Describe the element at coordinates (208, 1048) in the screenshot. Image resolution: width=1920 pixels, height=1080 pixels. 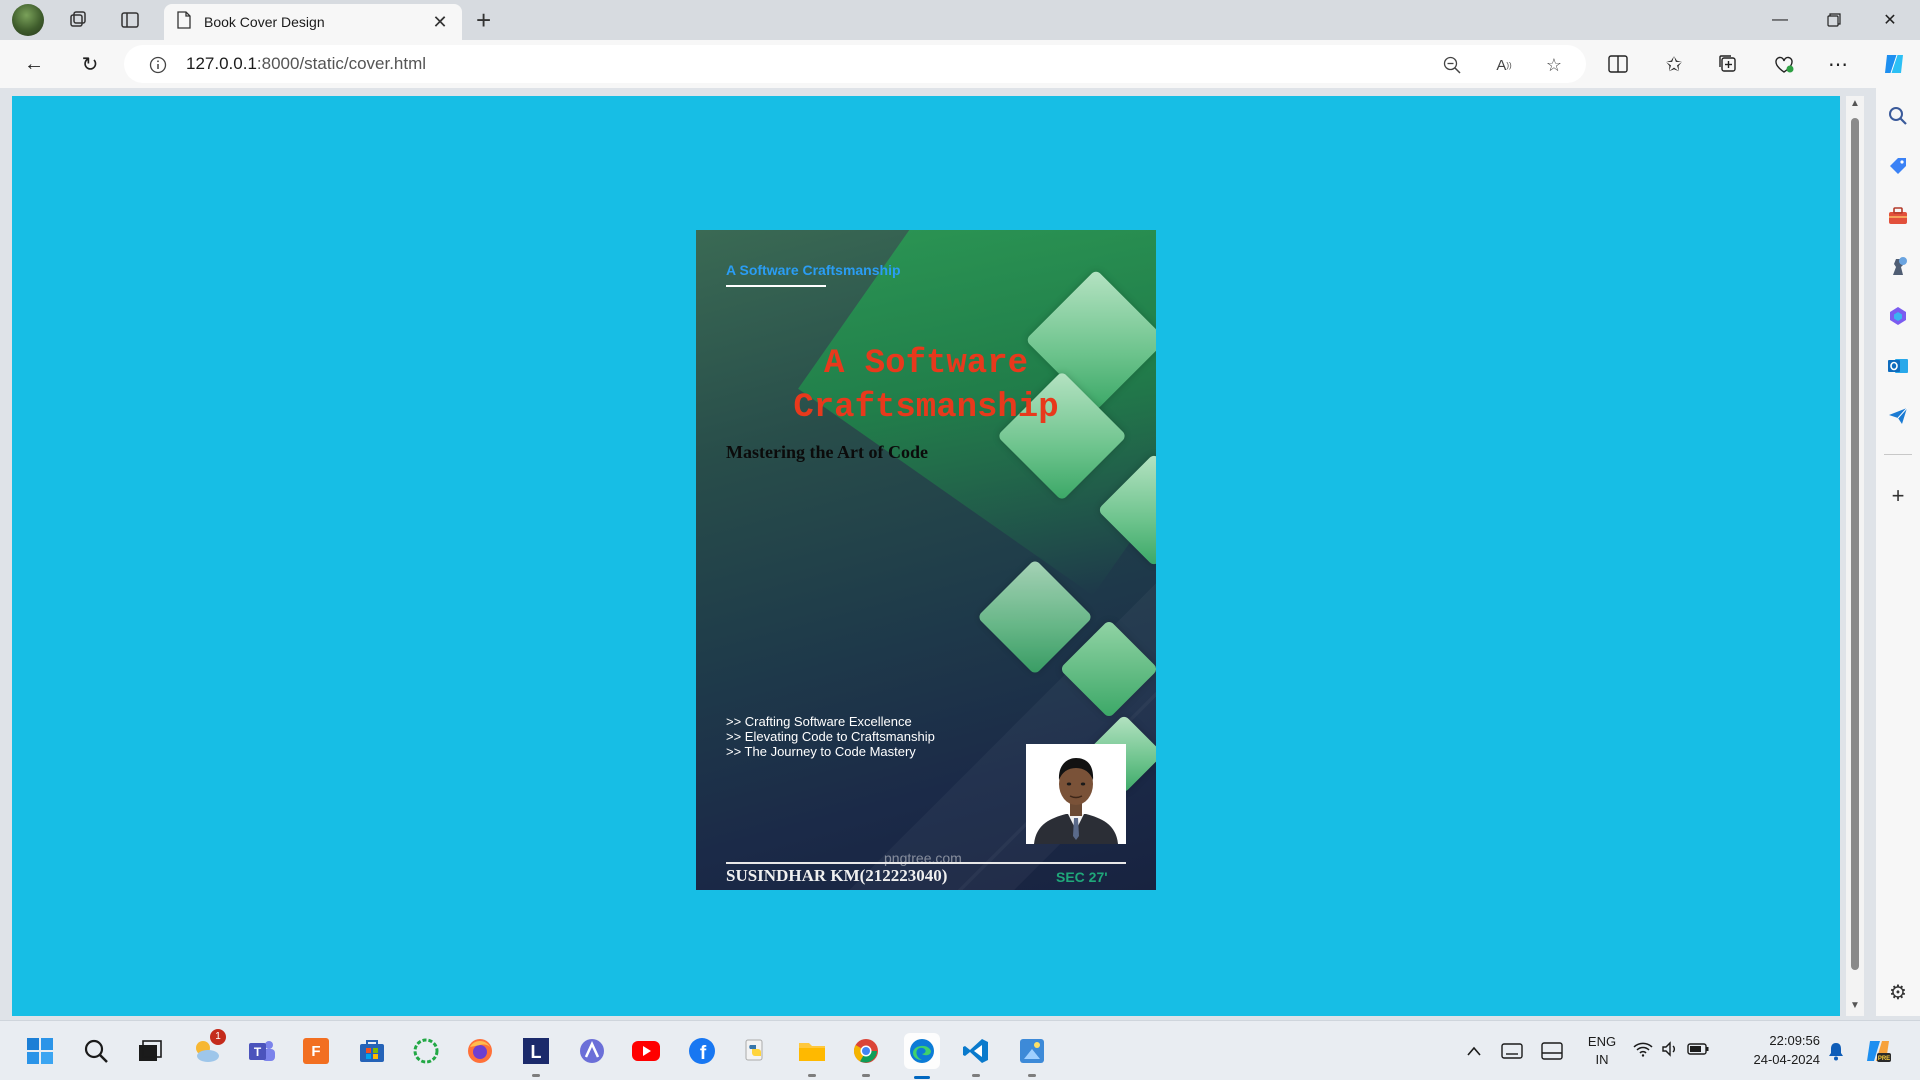
I see `weather-icon: 1` at that location.